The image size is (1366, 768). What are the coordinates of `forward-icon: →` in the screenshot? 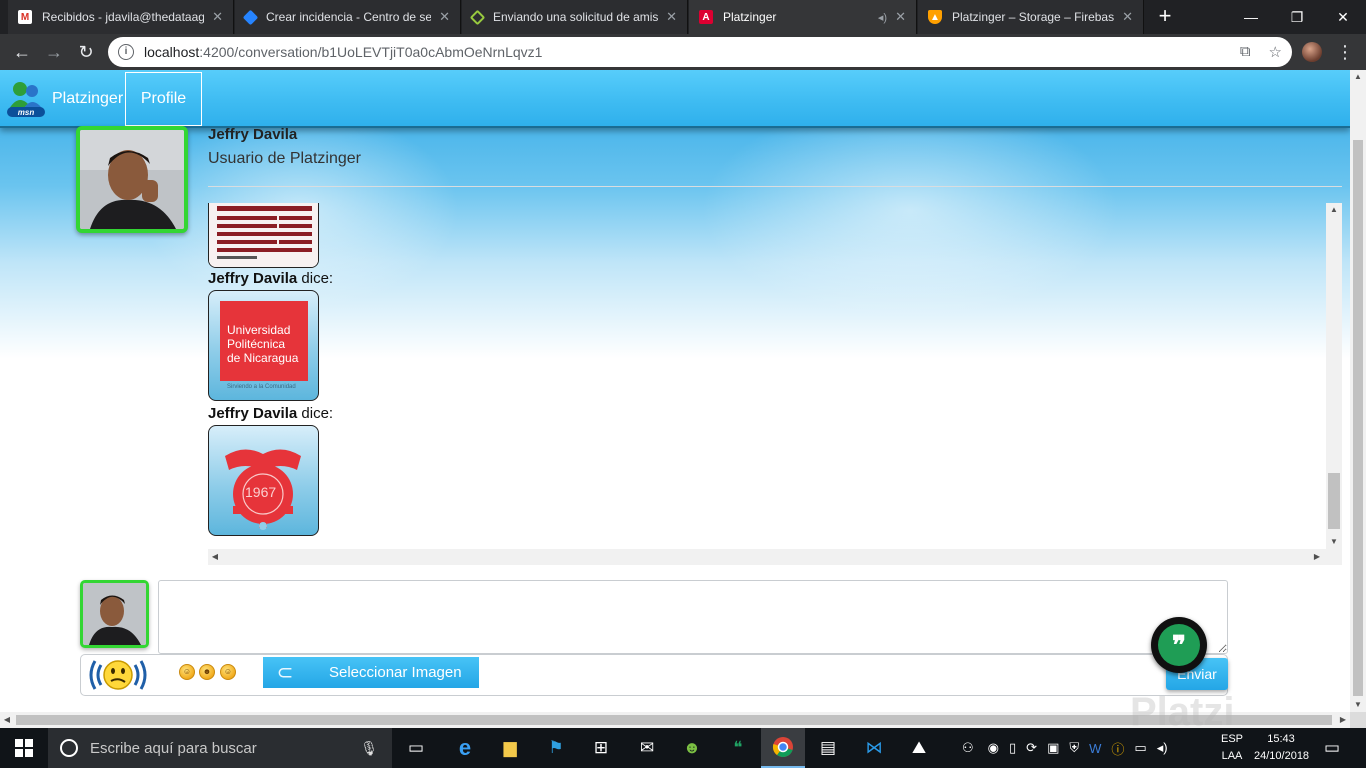 It's located at (54, 52).